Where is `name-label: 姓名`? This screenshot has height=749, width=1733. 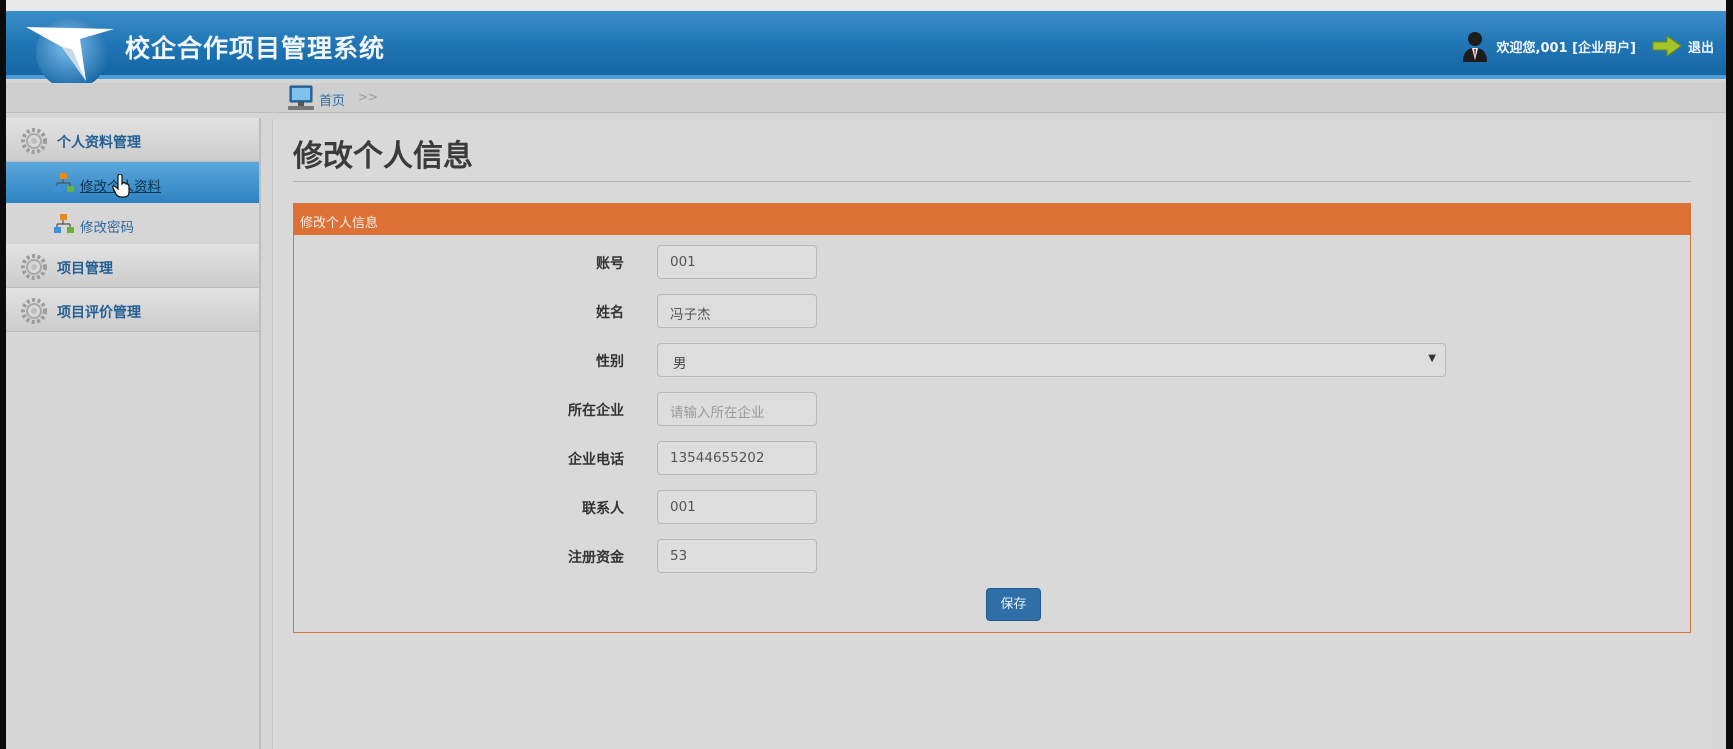 name-label: 姓名 is located at coordinates (610, 313).